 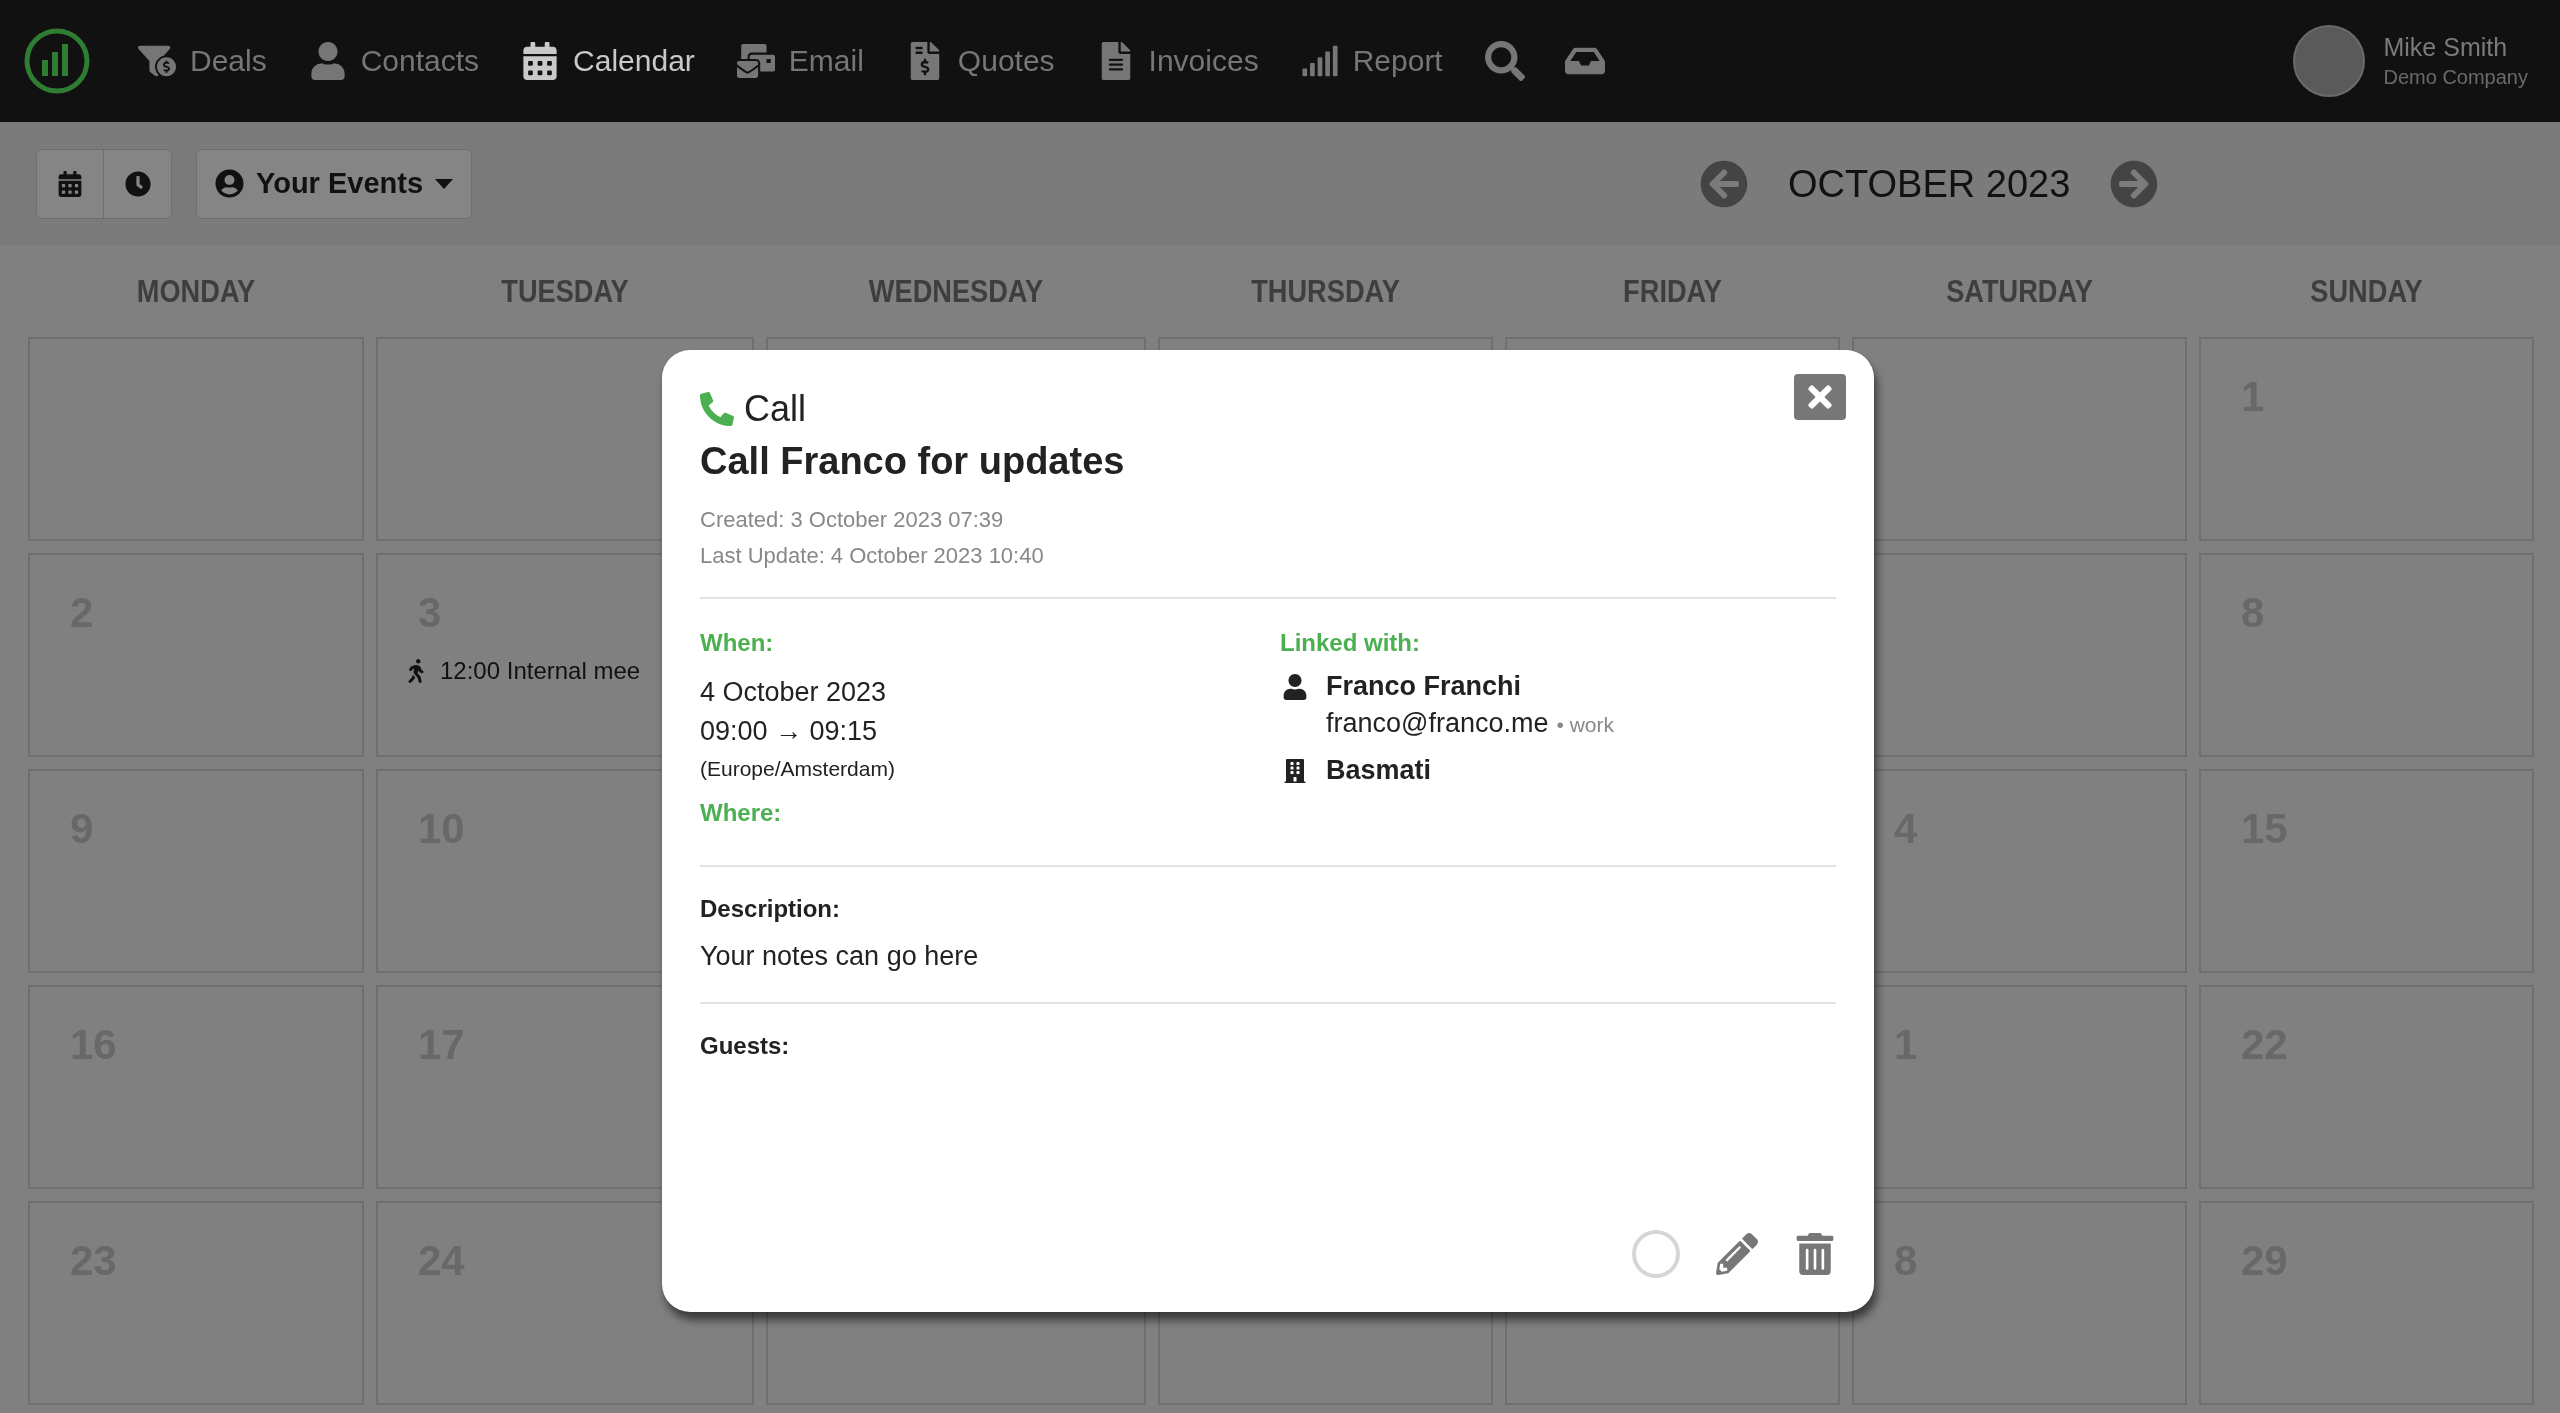 What do you see at coordinates (913, 461) in the screenshot?
I see `event-title: Call Franco for updates` at bounding box center [913, 461].